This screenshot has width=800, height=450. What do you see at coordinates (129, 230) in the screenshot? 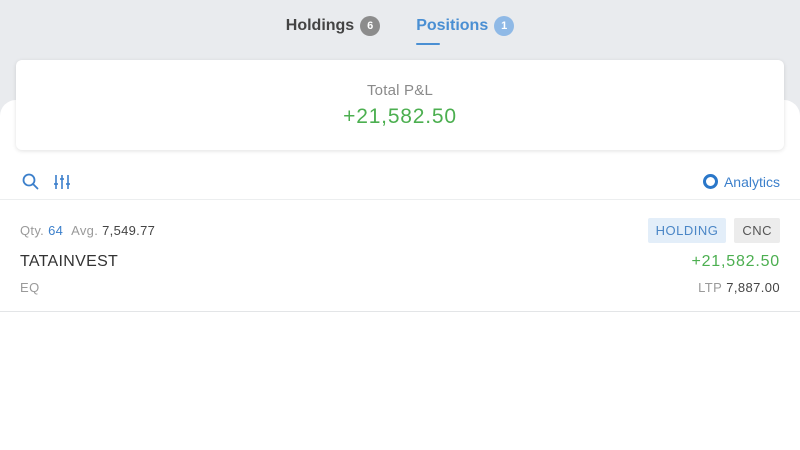
I see `avg-value: 7,549.77` at bounding box center [129, 230].